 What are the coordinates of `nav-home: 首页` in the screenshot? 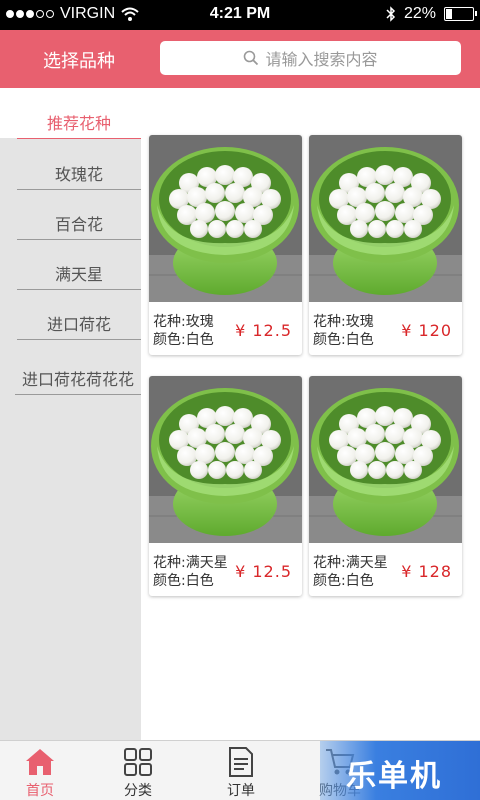 It's located at (40, 770).